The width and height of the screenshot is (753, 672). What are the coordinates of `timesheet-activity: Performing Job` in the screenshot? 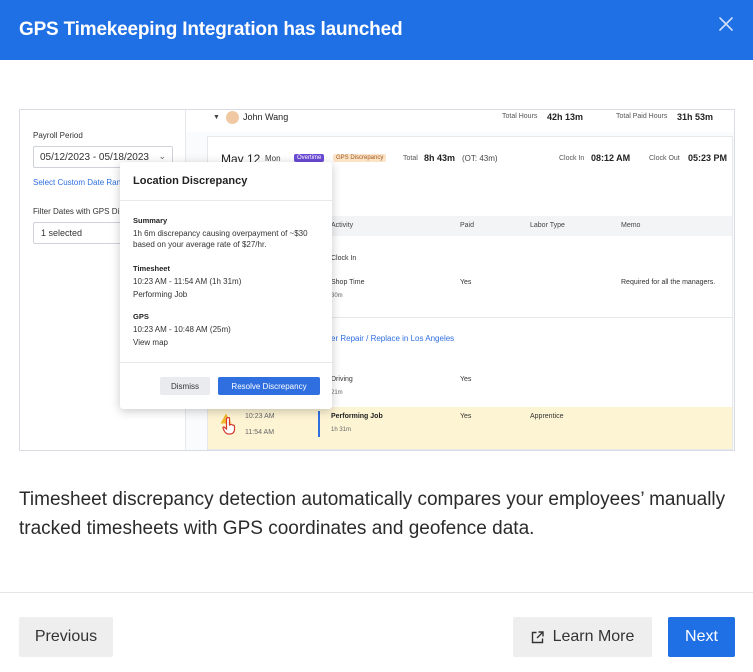 It's located at (160, 294).